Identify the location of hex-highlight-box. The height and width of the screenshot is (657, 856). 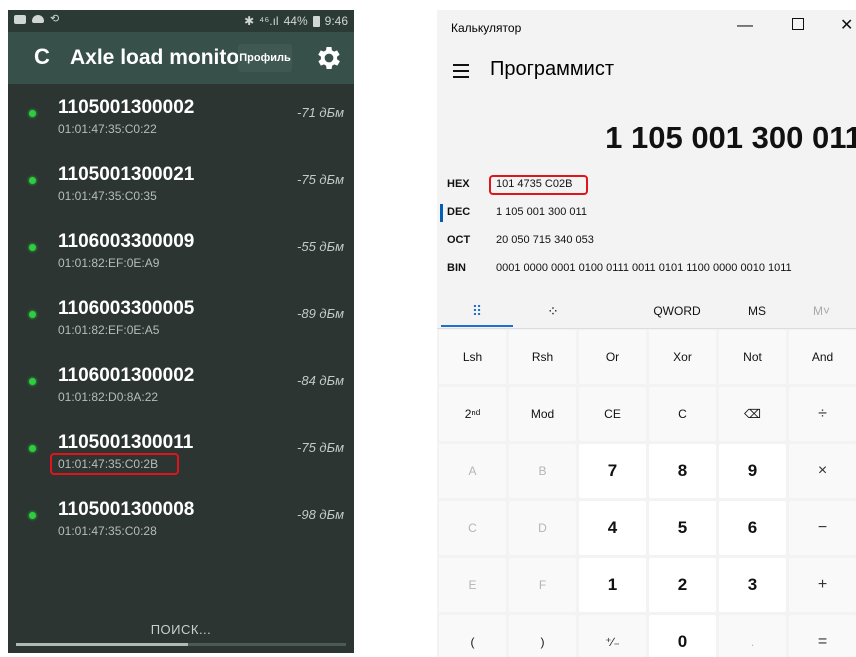
(538, 185).